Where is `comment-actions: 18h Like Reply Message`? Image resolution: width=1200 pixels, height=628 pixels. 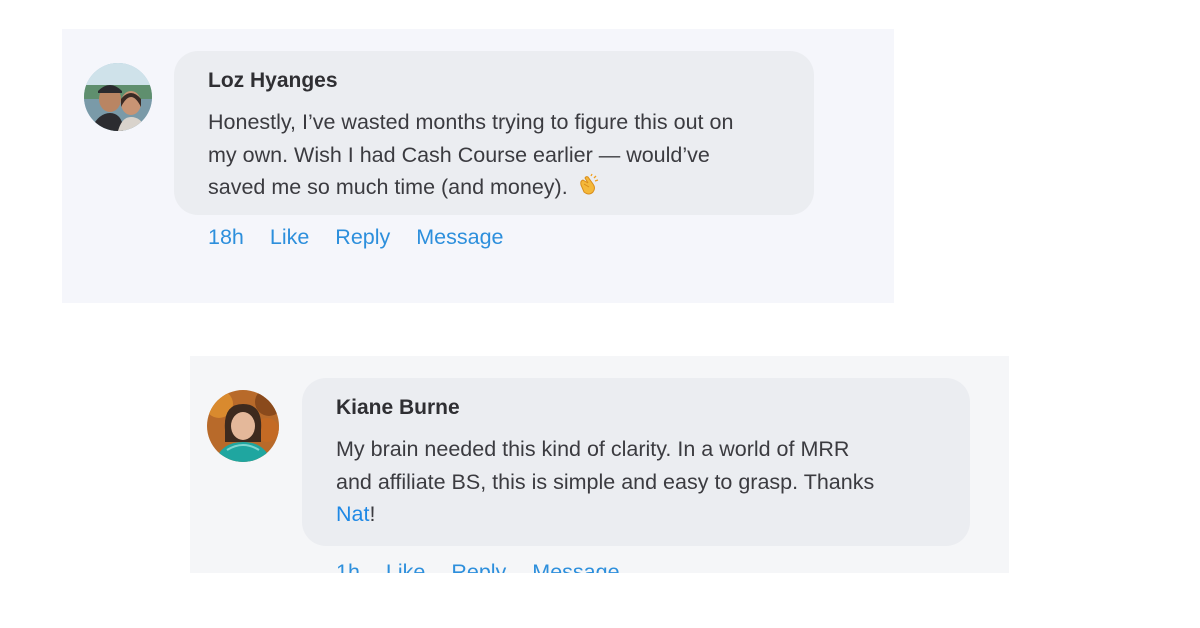
comment-actions: 18h Like Reply Message is located at coordinates (366, 237).